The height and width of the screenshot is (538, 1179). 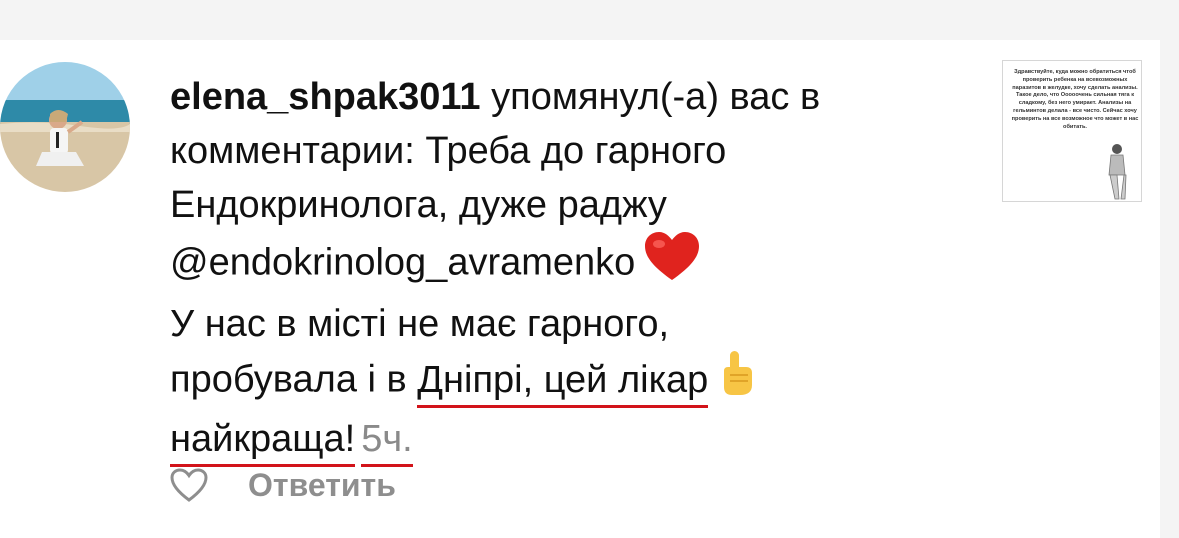 I want to click on actions-row: Ответить, so click(x=283, y=485).